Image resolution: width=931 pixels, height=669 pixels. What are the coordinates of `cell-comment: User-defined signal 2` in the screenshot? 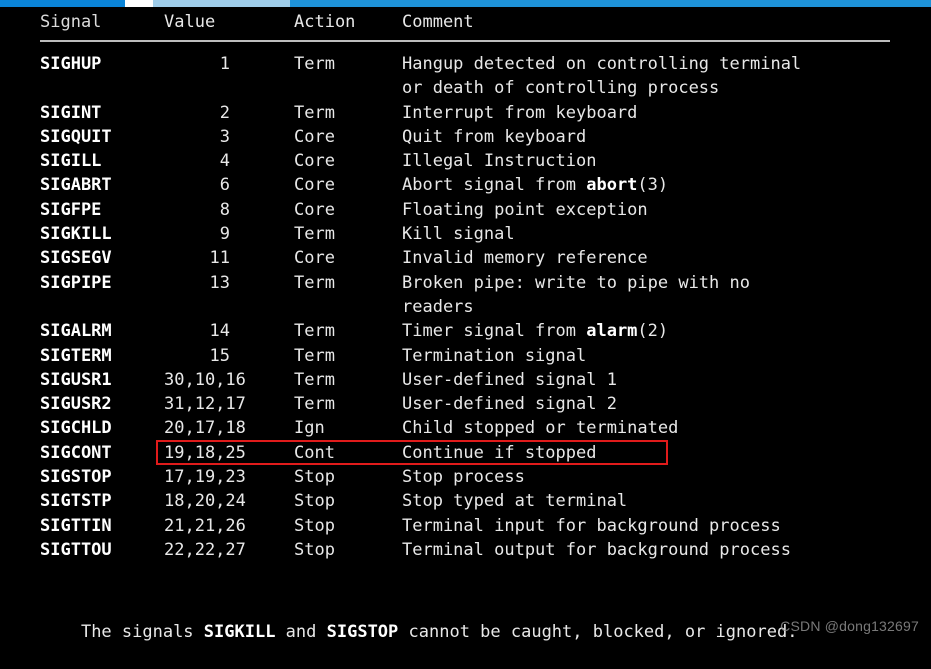 It's located at (509, 404).